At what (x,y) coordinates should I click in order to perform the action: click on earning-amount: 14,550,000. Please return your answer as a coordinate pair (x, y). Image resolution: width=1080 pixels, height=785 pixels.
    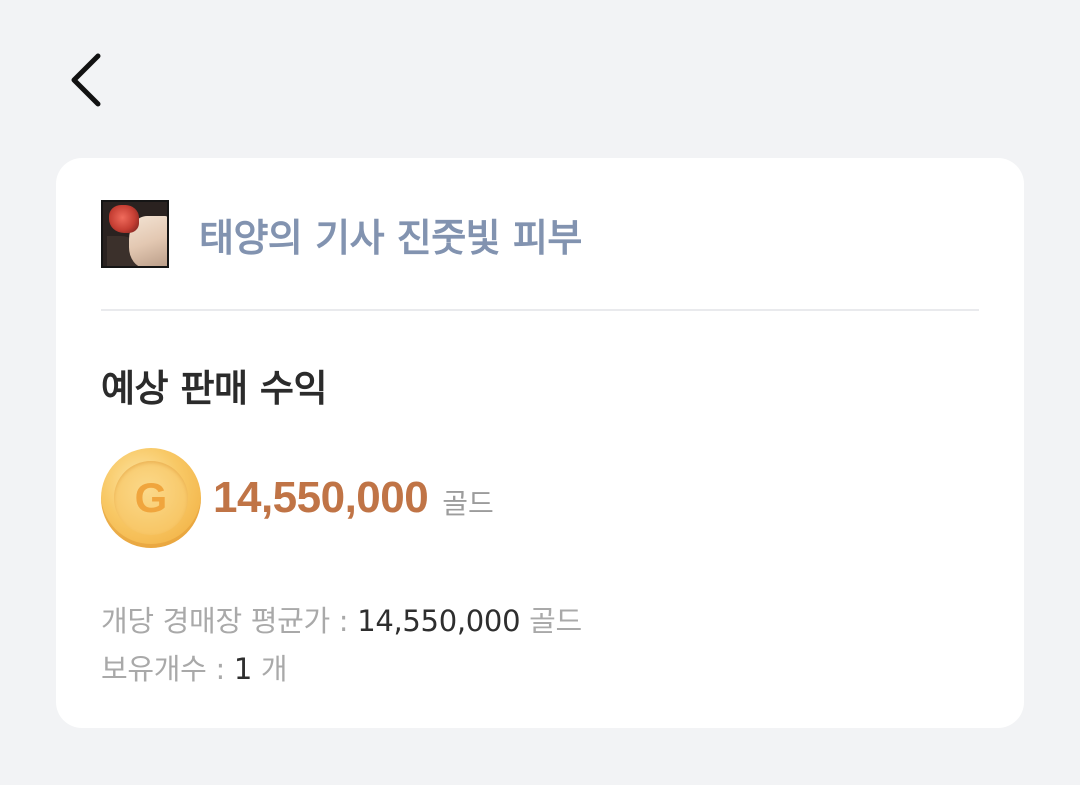
    Looking at the image, I should click on (321, 497).